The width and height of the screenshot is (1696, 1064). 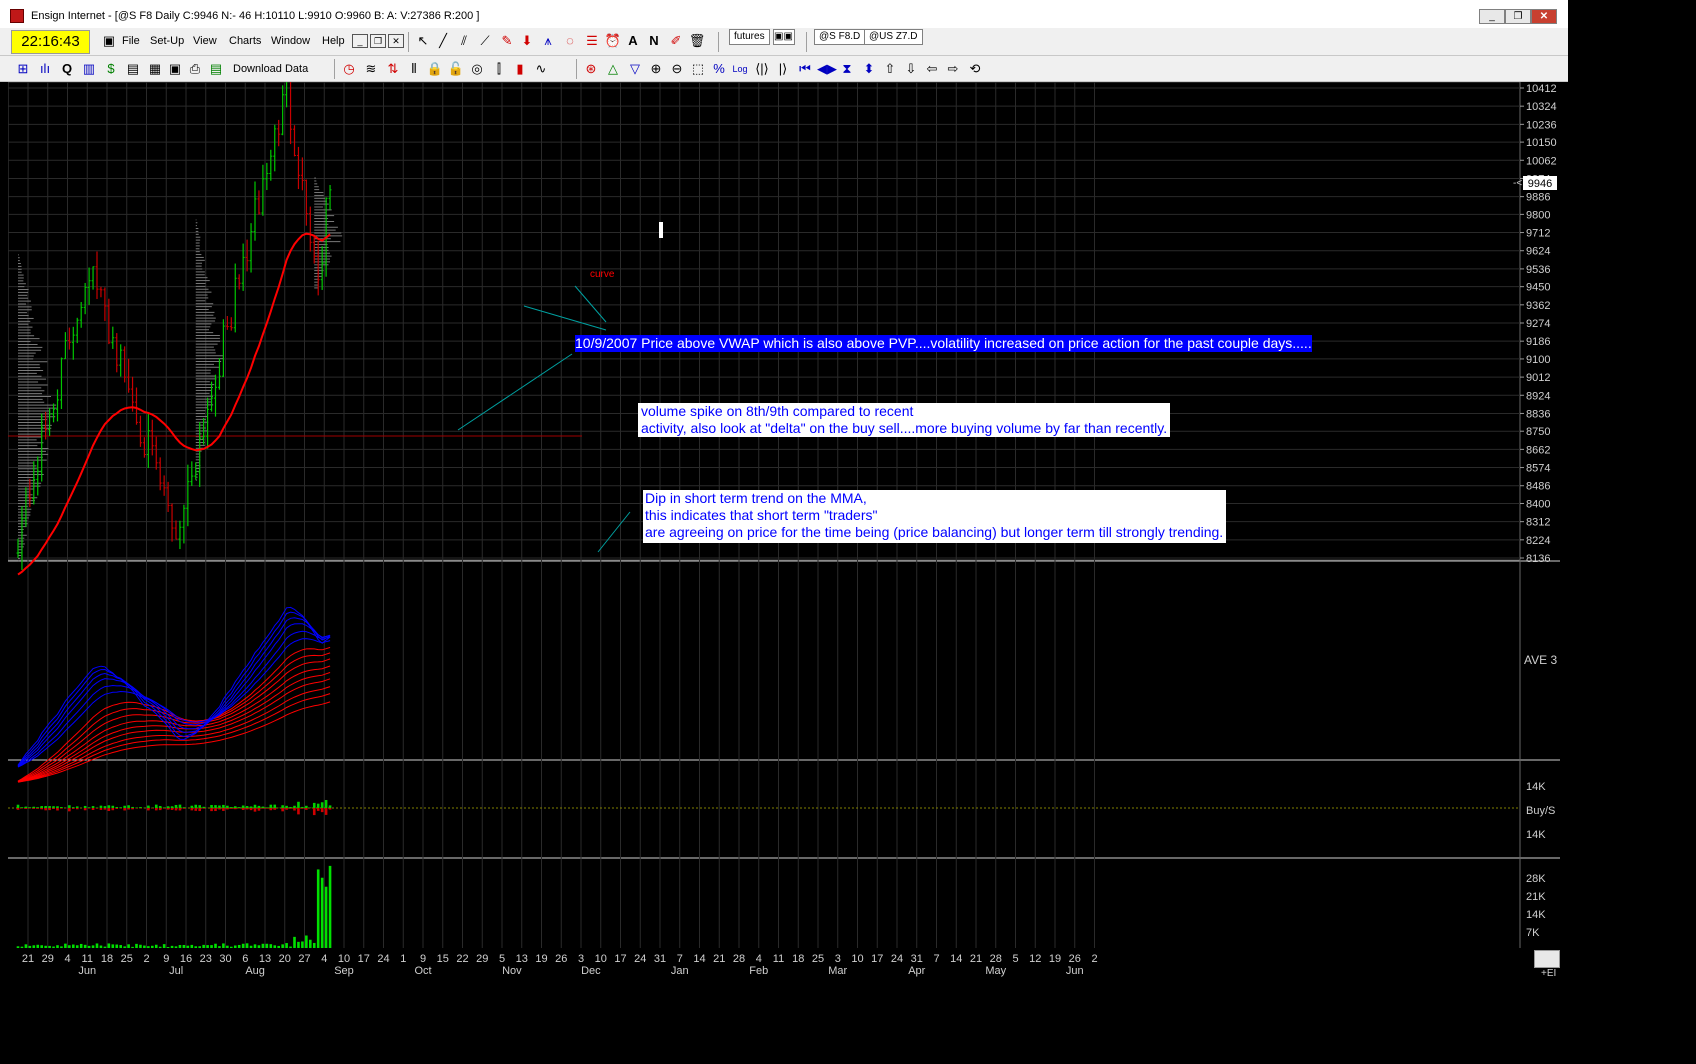 What do you see at coordinates (520, 69) in the screenshot?
I see `candle-red-icon: ▮` at bounding box center [520, 69].